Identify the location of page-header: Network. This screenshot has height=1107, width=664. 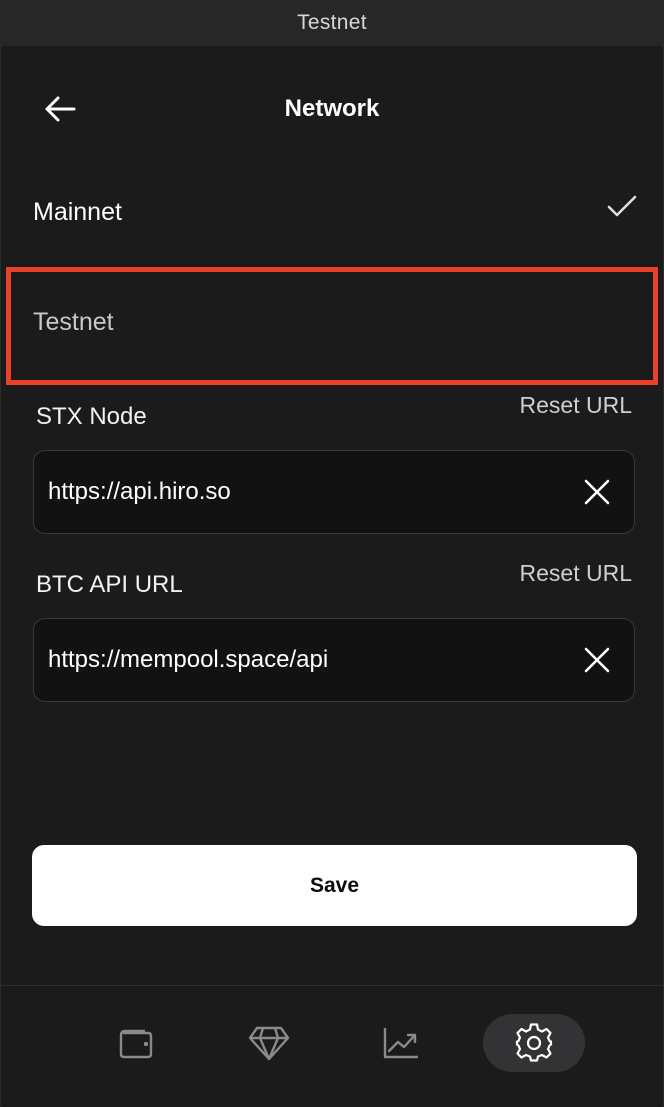
(332, 108).